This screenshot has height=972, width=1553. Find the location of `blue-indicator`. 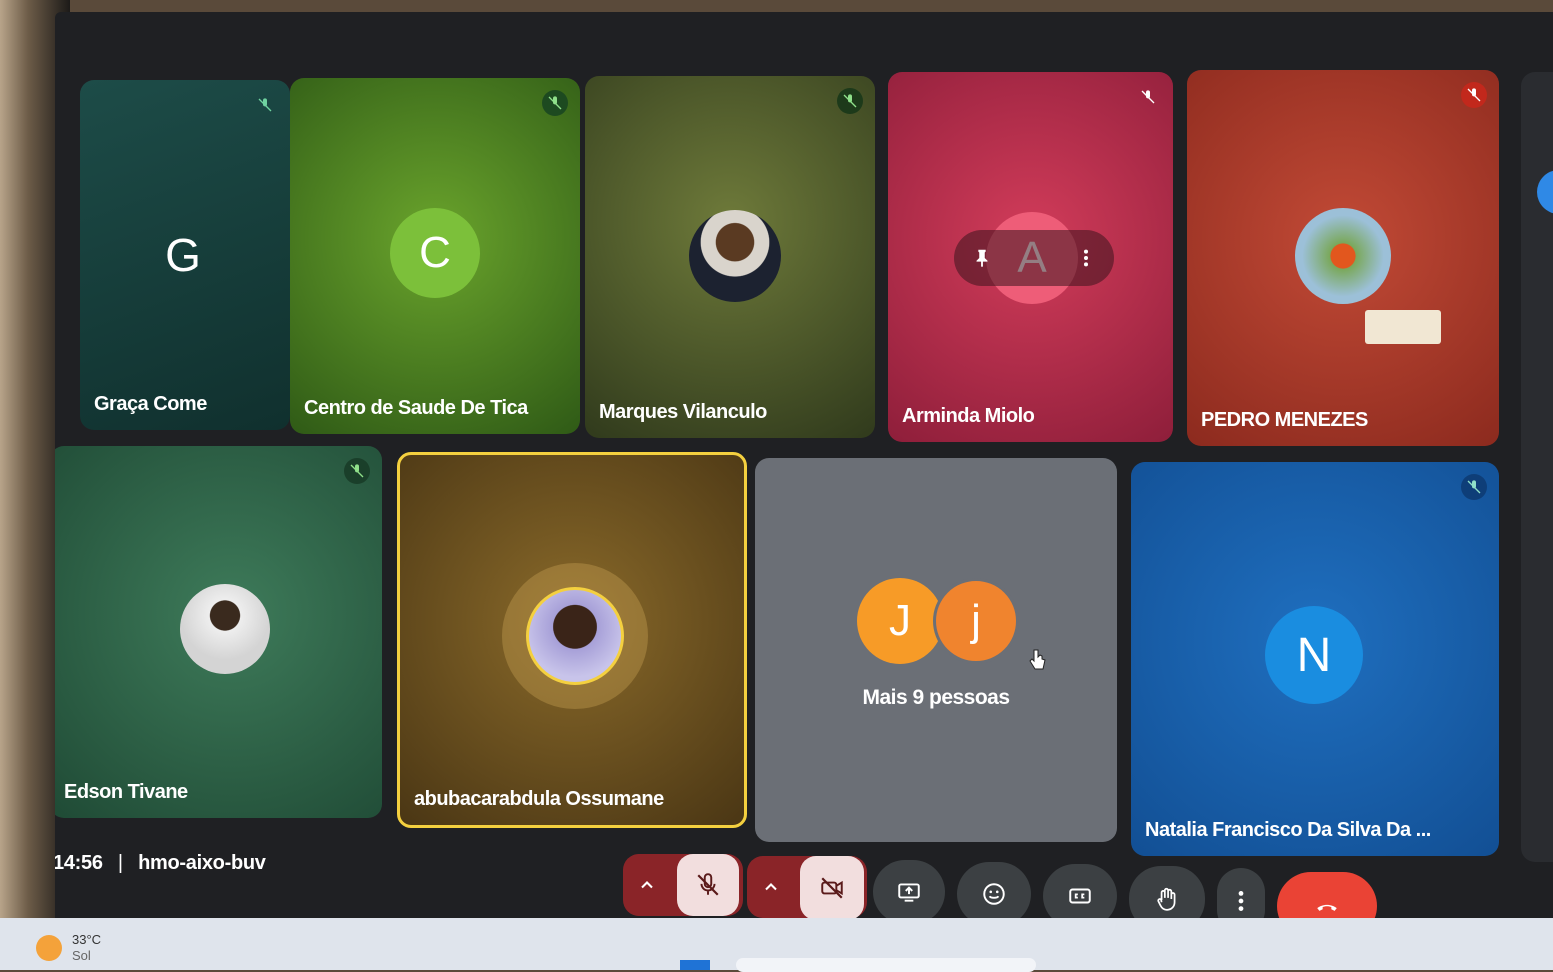

blue-indicator is located at coordinates (1545, 192).